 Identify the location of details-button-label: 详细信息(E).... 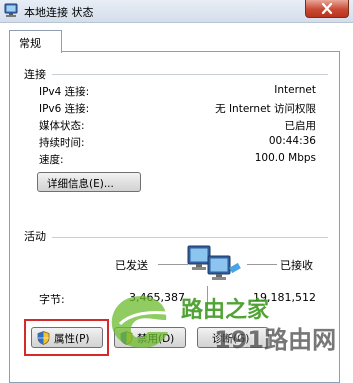
(80, 184).